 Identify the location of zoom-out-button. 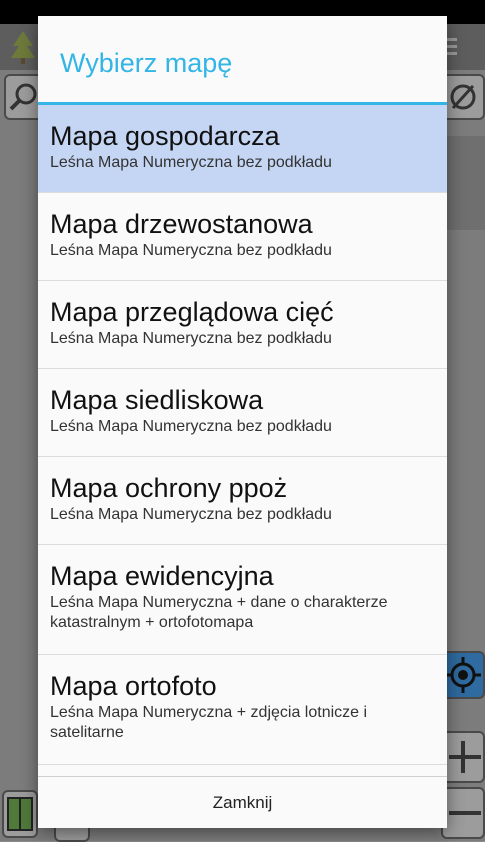
(463, 813).